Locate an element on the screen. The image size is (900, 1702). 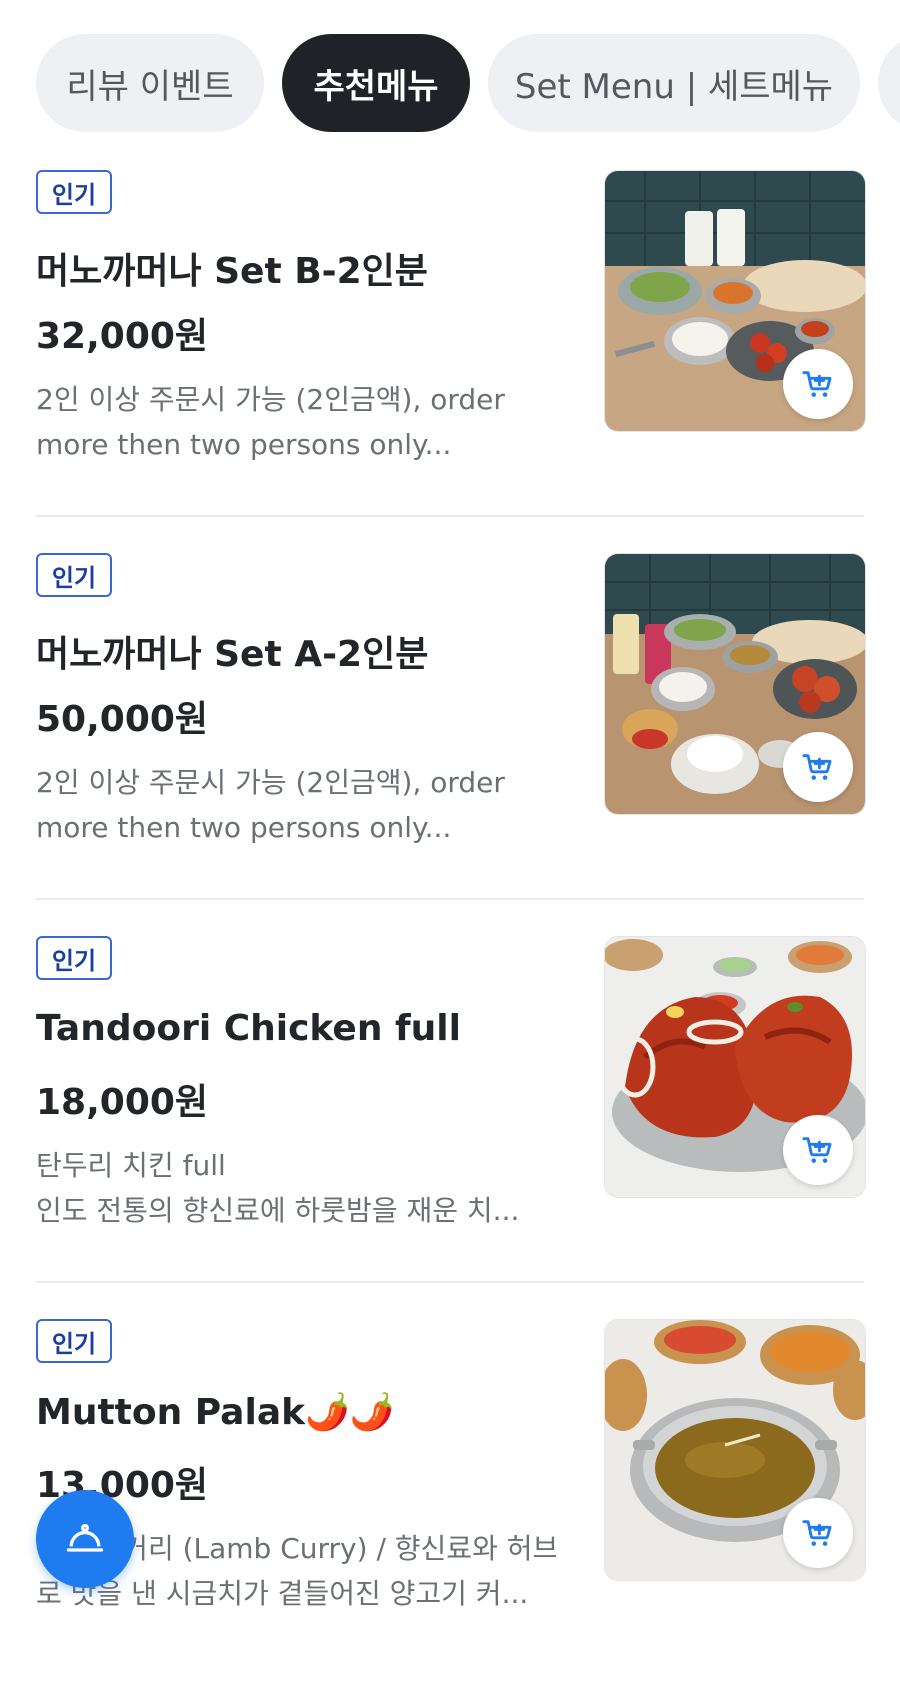
order-fab-button is located at coordinates (85, 1539).